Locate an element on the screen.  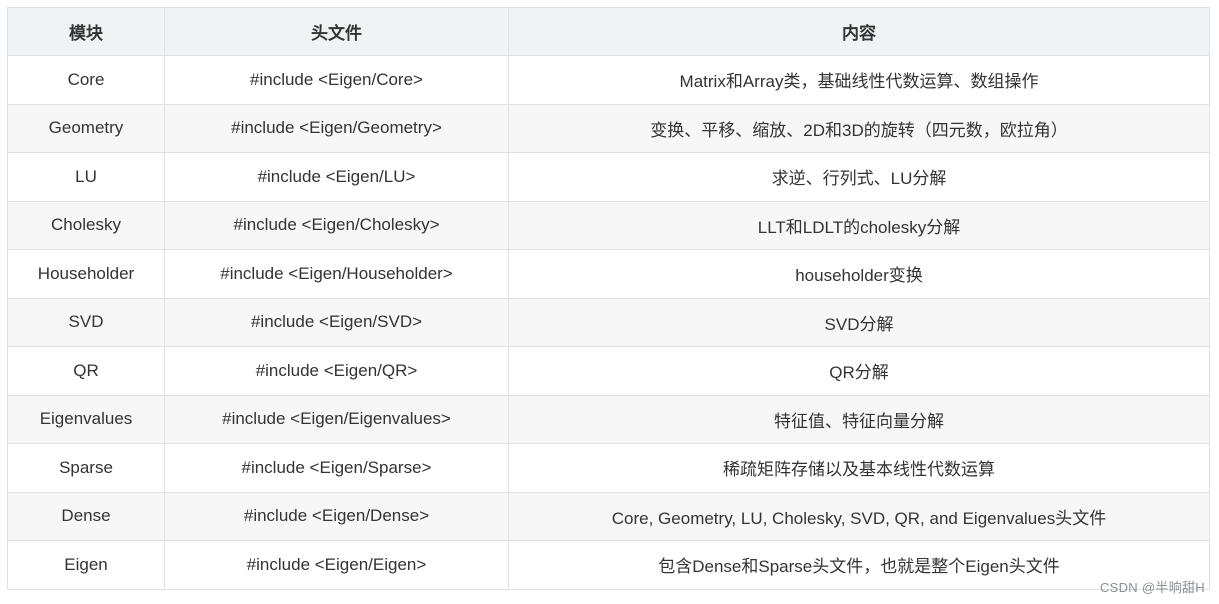
cell-module: SVD is located at coordinates (86, 322).